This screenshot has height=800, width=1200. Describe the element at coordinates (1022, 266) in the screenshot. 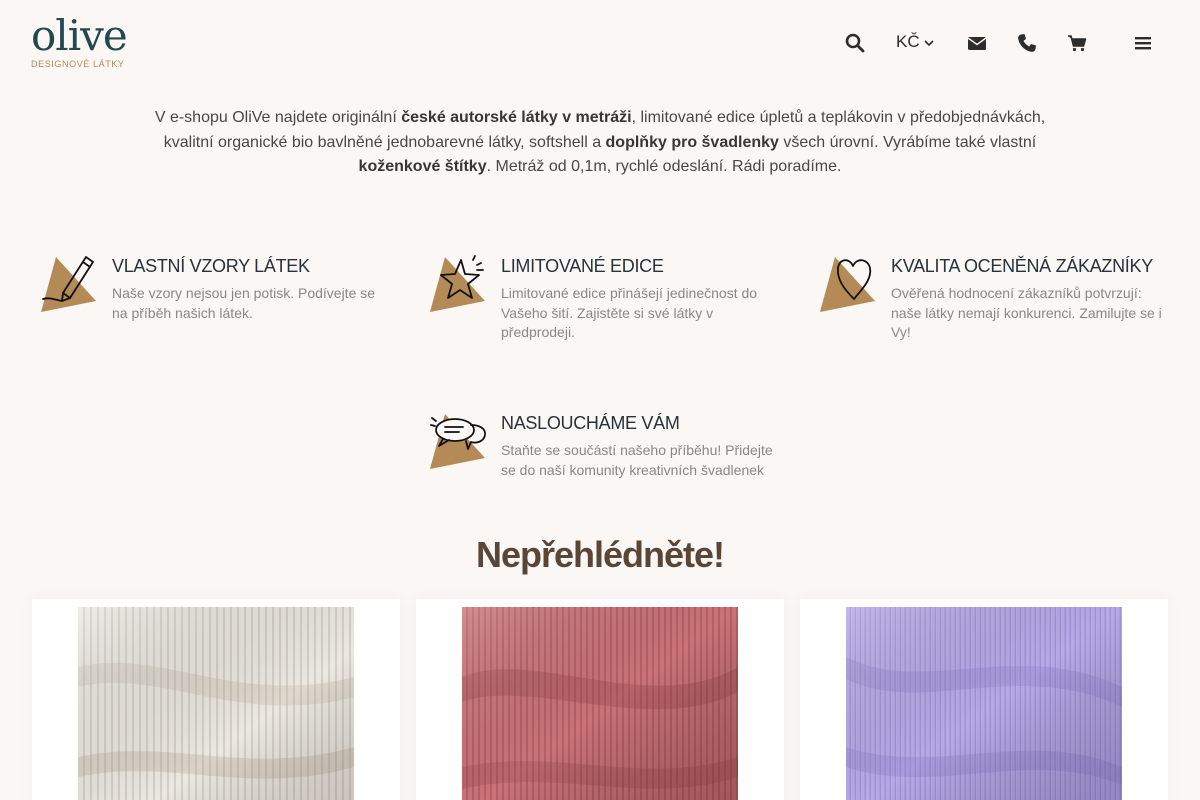

I see `feature-title: KVALITA OCENĚNÁ ZÁKAZNÍKY` at that location.